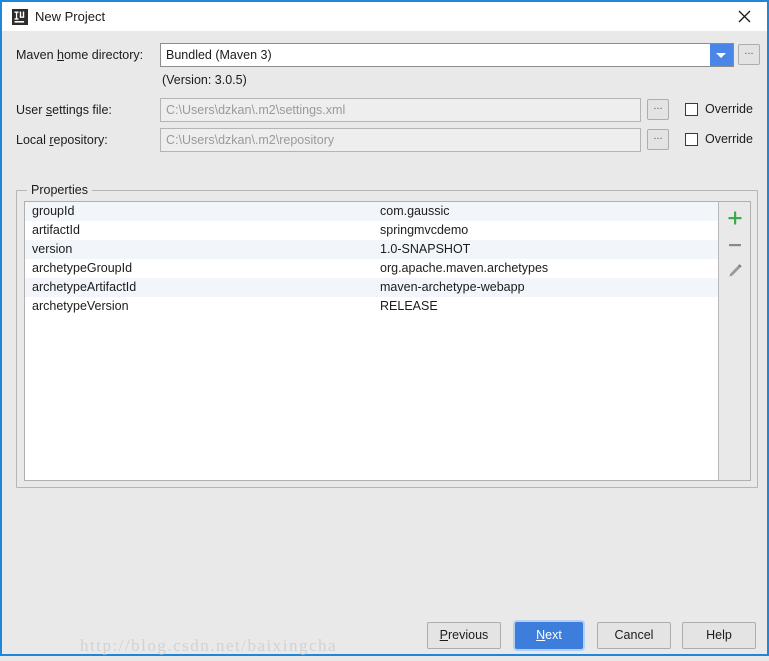 This screenshot has width=769, height=661. Describe the element at coordinates (53, 211) in the screenshot. I see `property-key: groupId` at that location.